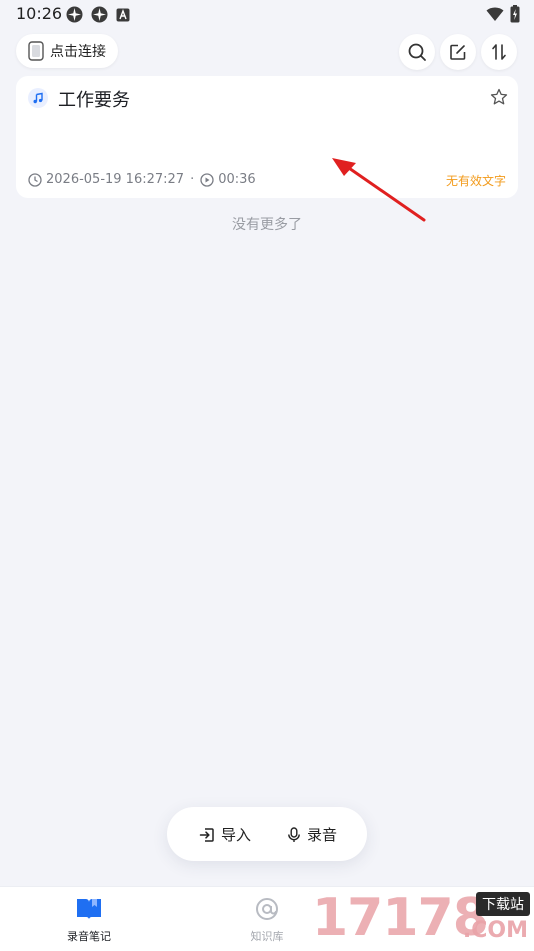 The height and width of the screenshot is (951, 534). Describe the element at coordinates (78, 52) in the screenshot. I see `connect-label: 点击连接` at that location.